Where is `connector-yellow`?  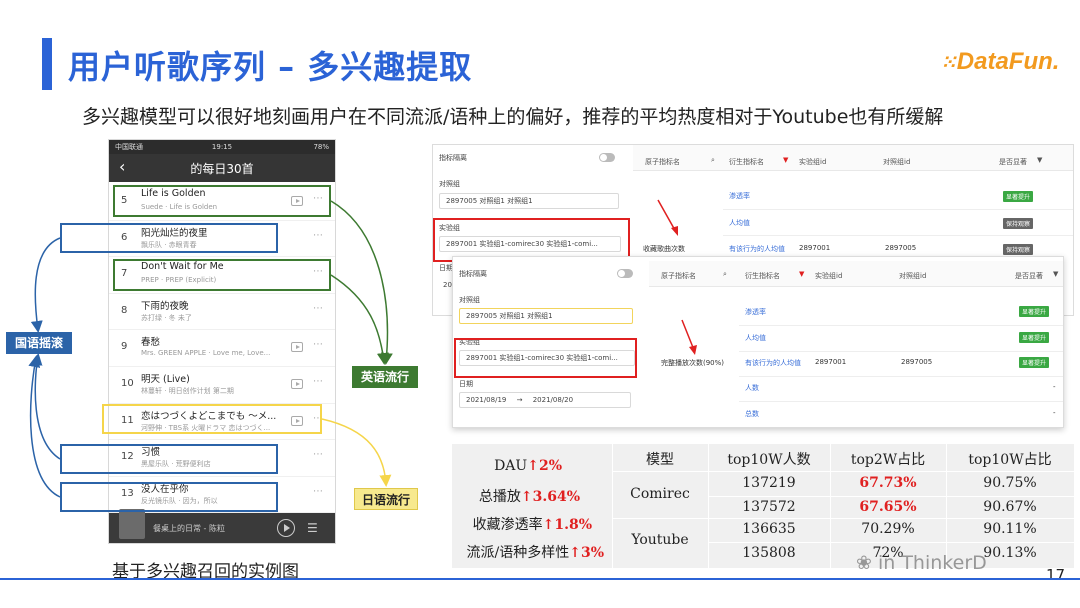
connector-yellow is located at coordinates (356, 452).